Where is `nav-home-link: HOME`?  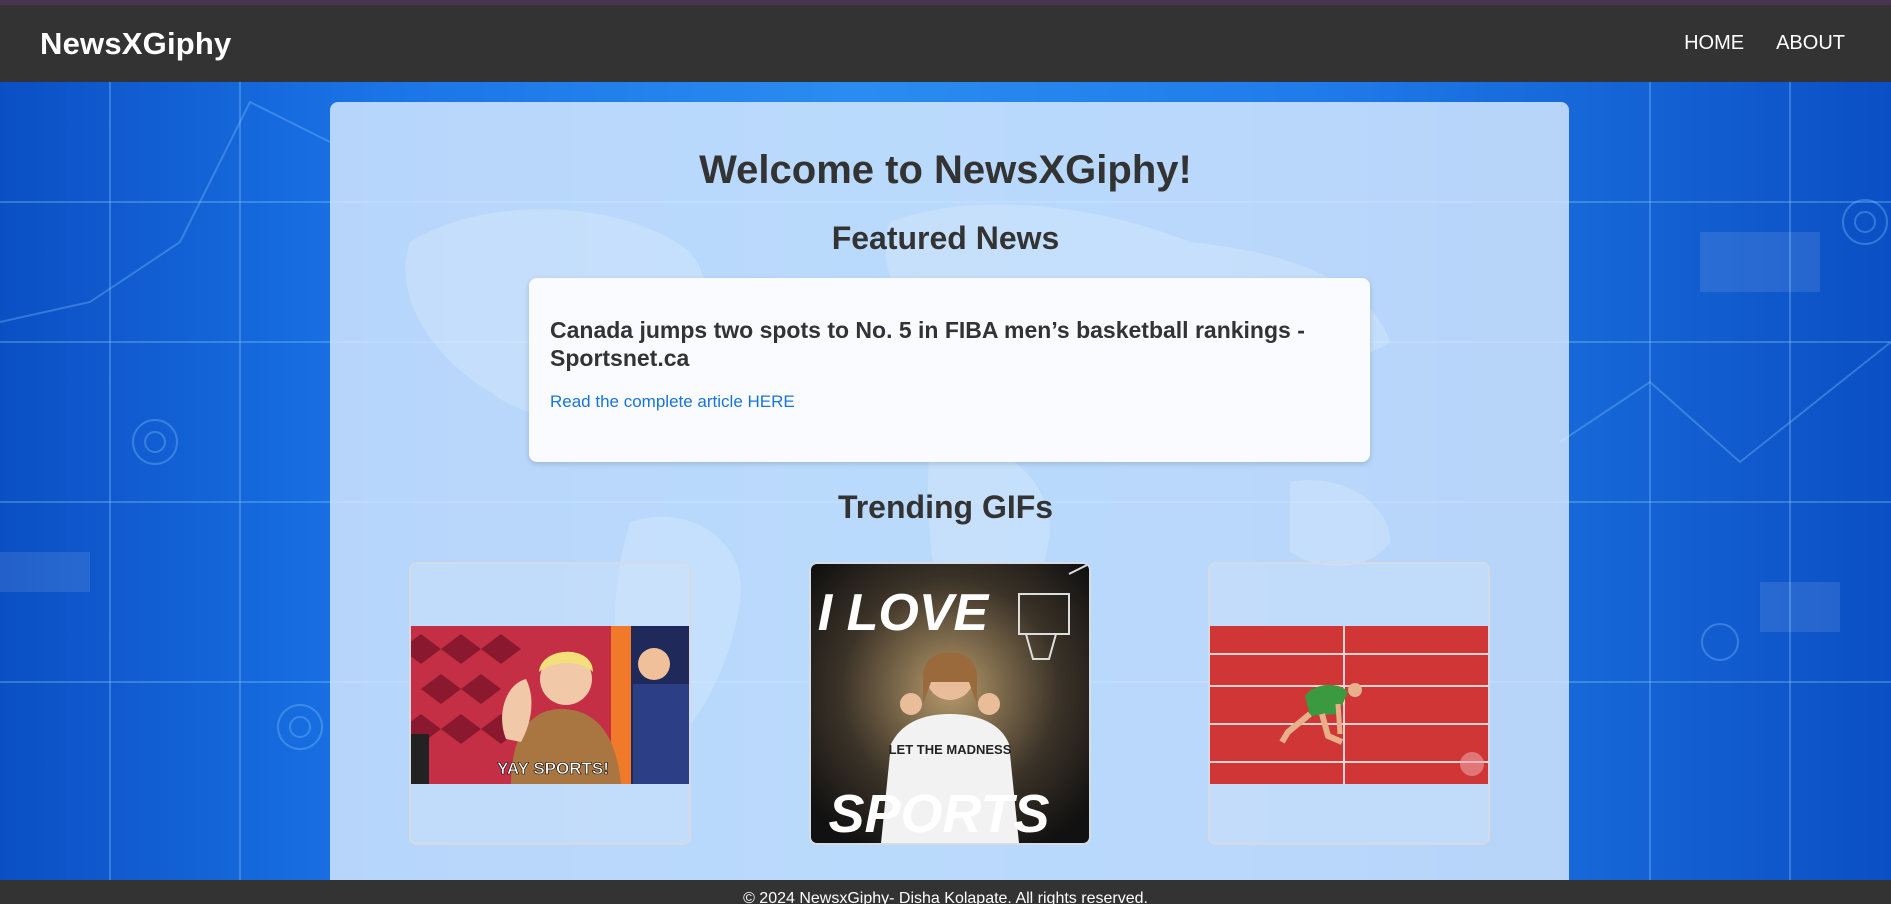 nav-home-link: HOME is located at coordinates (1714, 43).